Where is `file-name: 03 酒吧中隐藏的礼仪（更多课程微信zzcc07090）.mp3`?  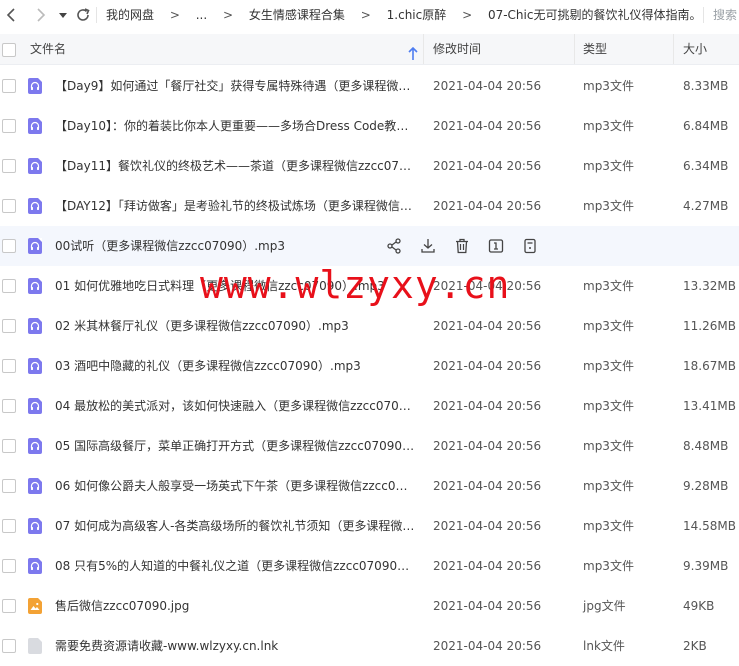 file-name: 03 酒吧中隐藏的礼仪（更多课程微信zzcc07090）.mp3 is located at coordinates (235, 366).